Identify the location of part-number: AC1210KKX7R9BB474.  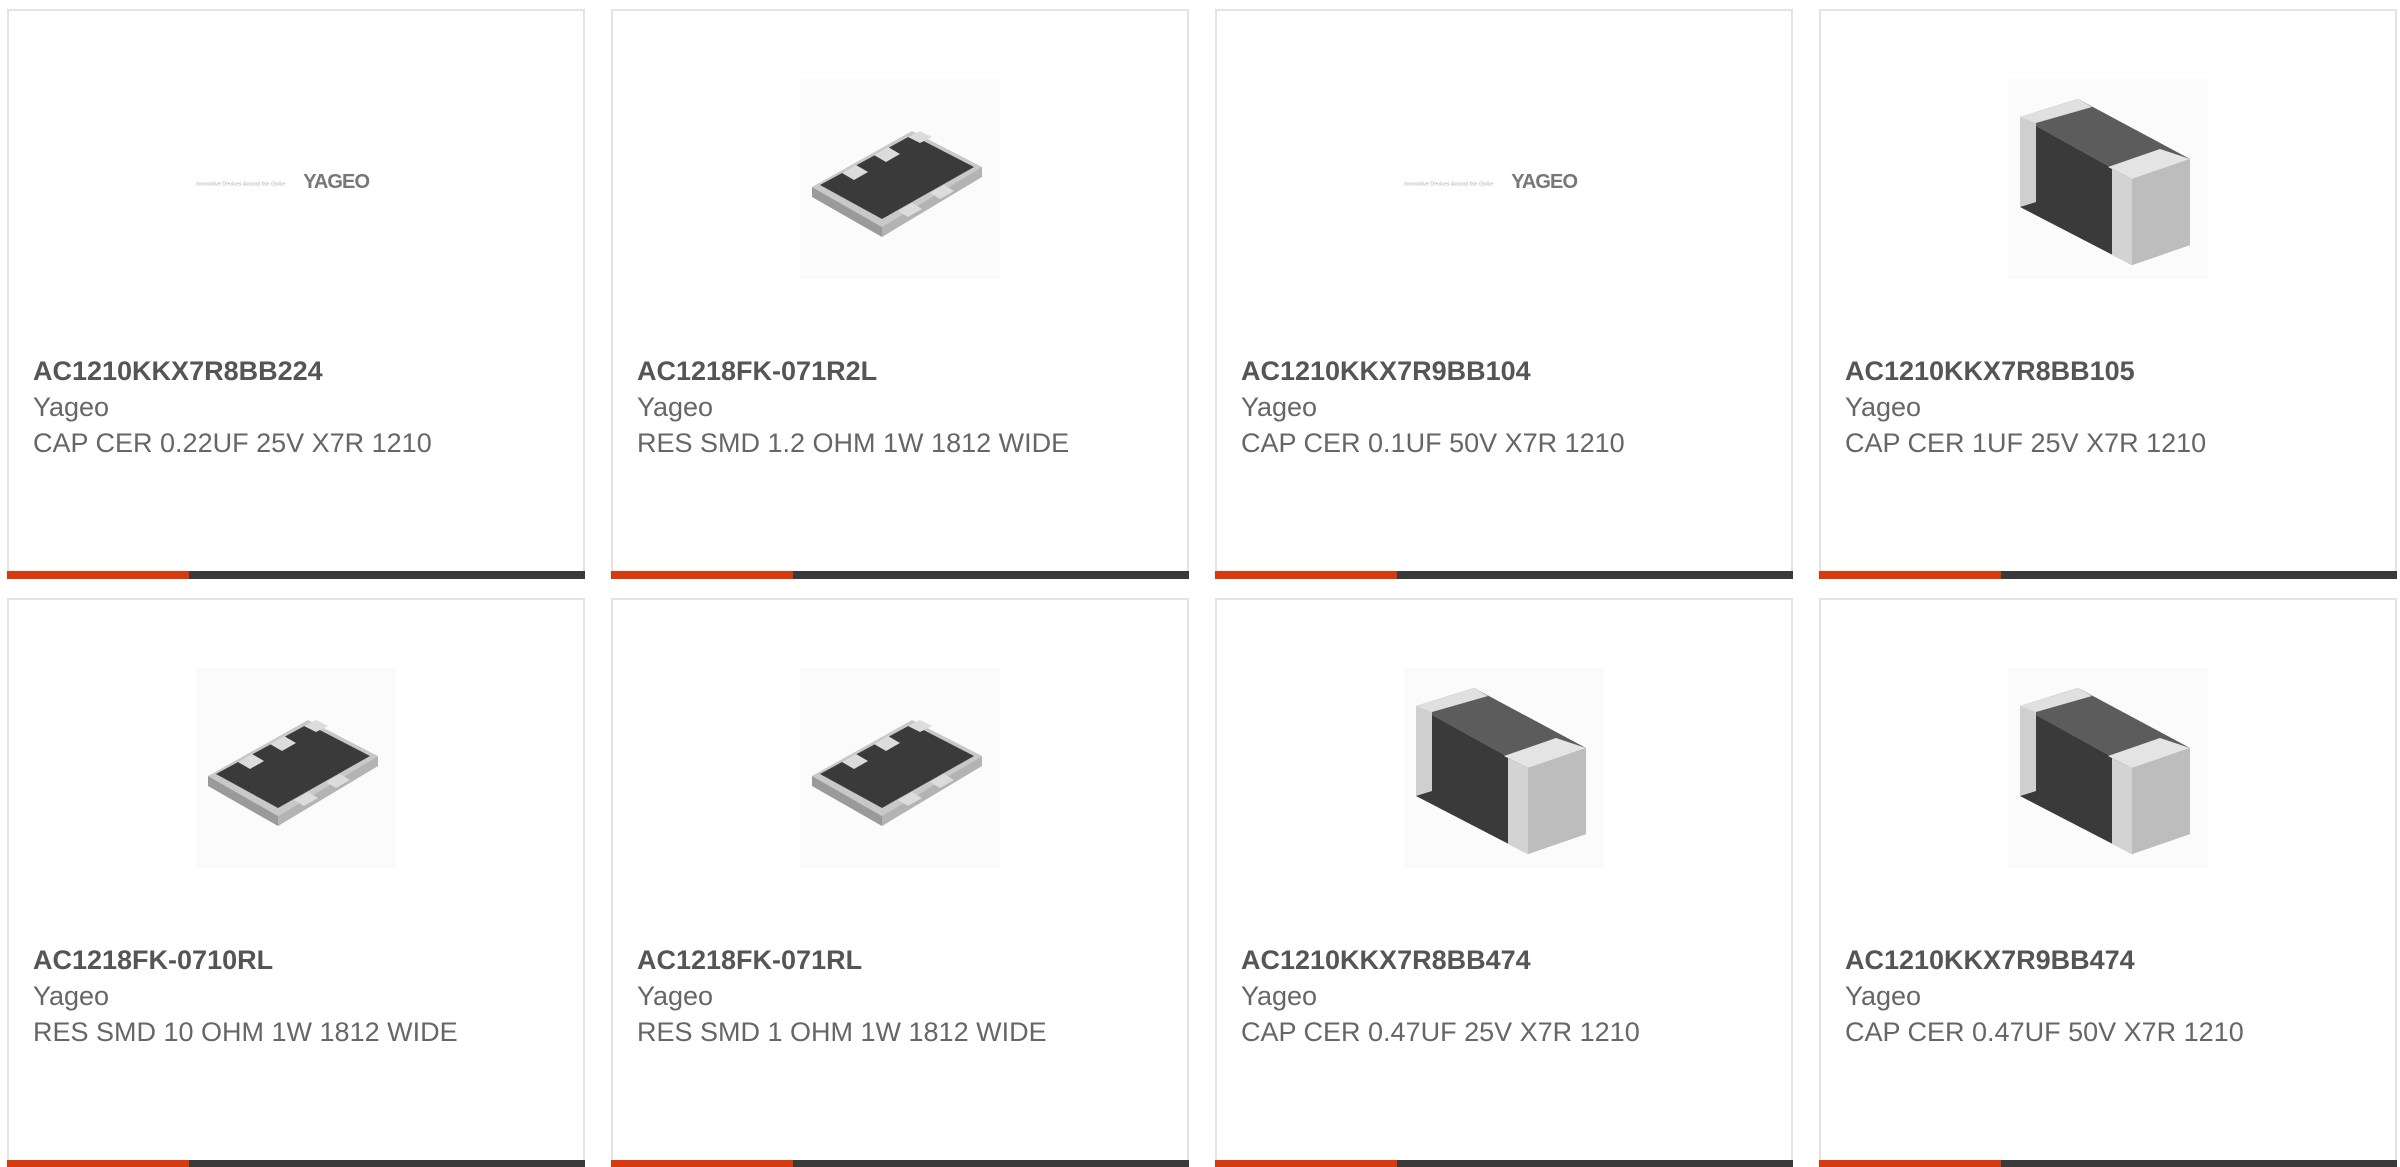
(2108, 960).